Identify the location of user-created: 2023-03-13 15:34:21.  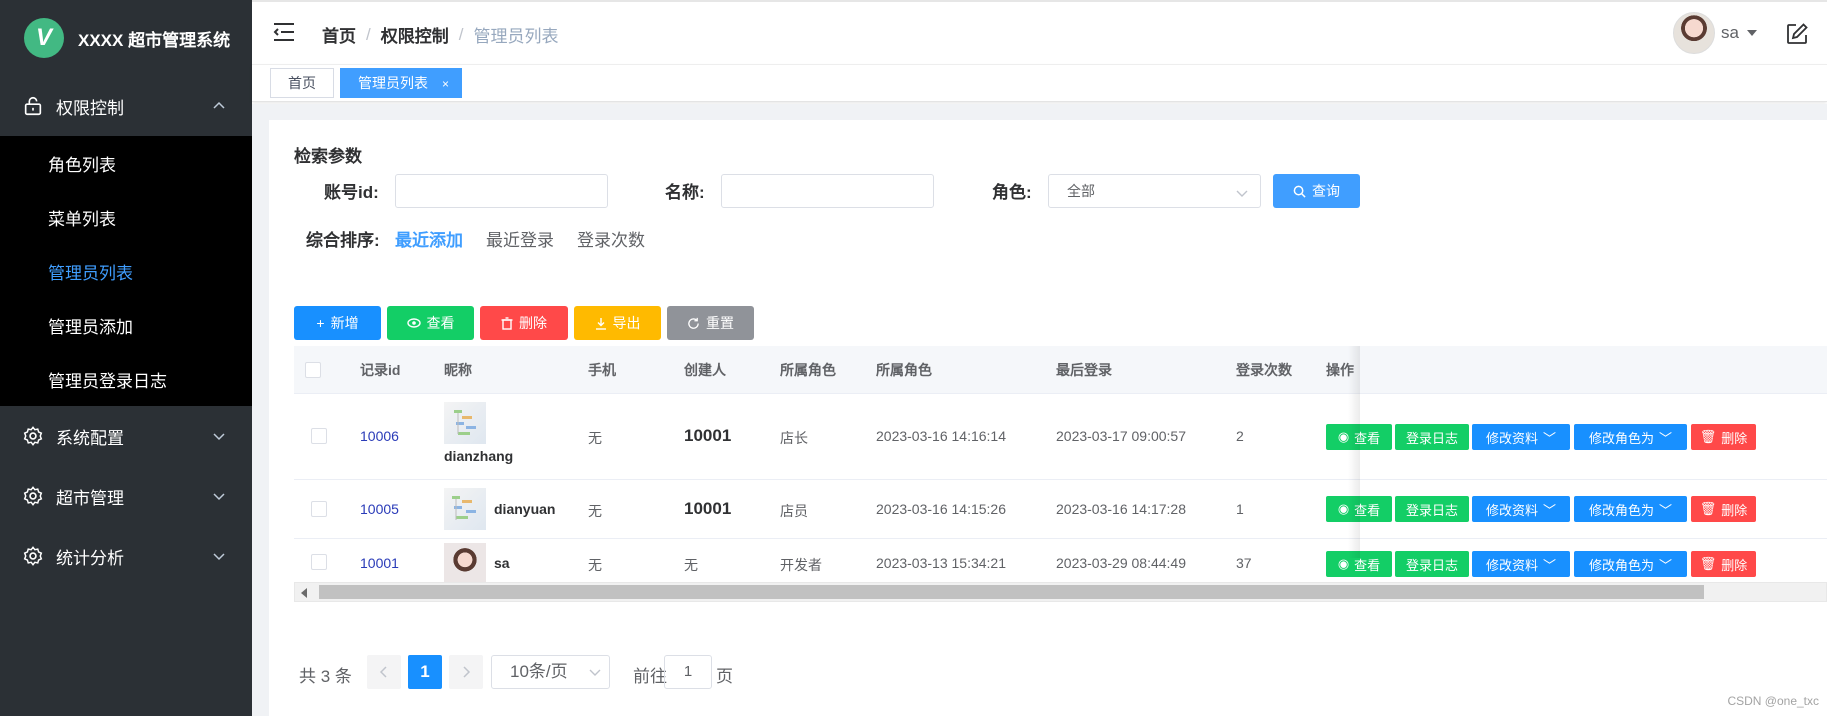
(941, 563).